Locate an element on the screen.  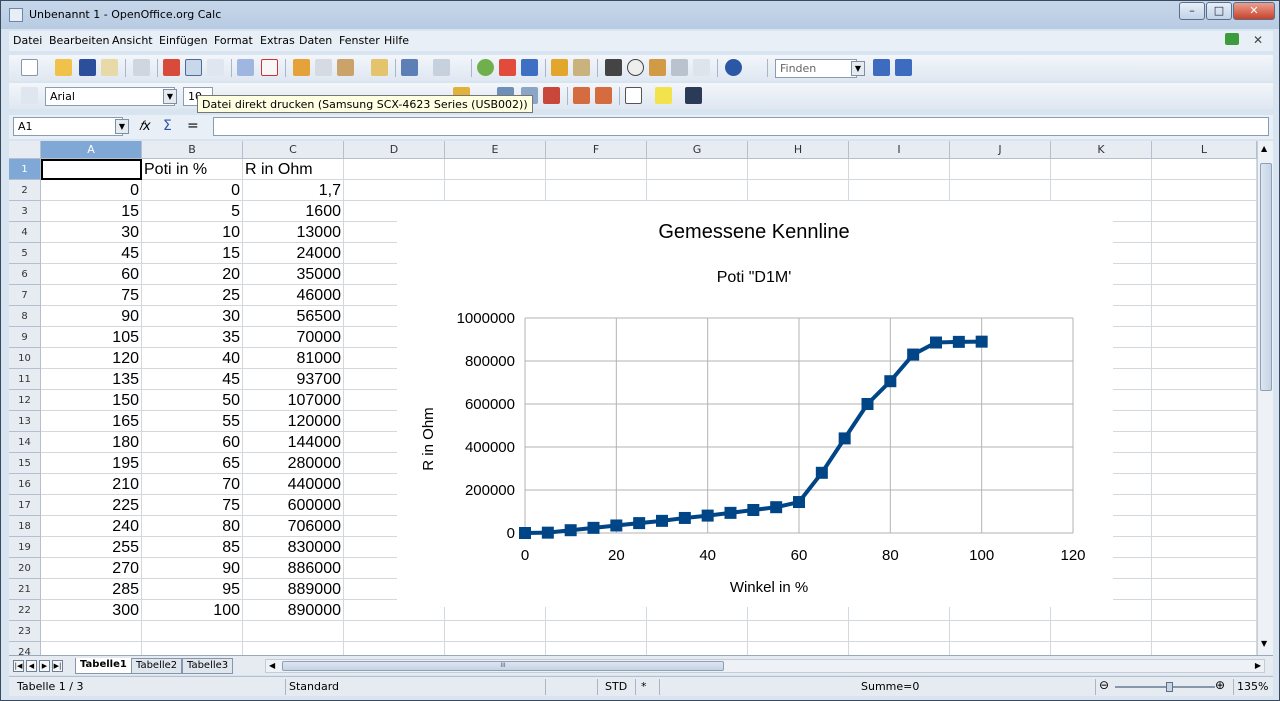
last-sheet-icon: ▶| is located at coordinates (57, 666).